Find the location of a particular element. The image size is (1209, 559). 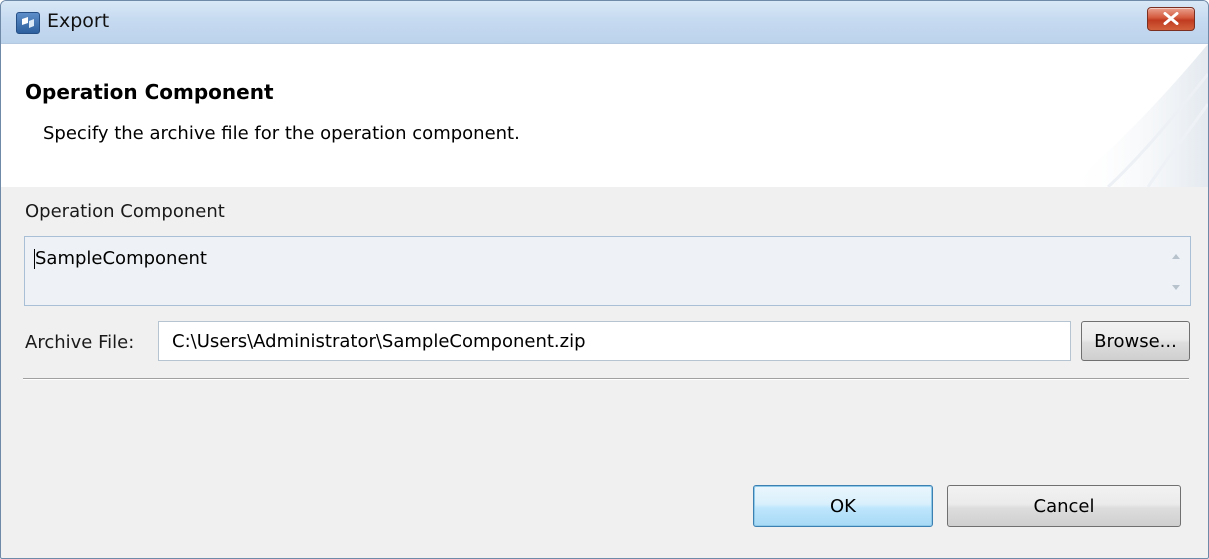

scroll-down-icon is located at coordinates (1176, 287).